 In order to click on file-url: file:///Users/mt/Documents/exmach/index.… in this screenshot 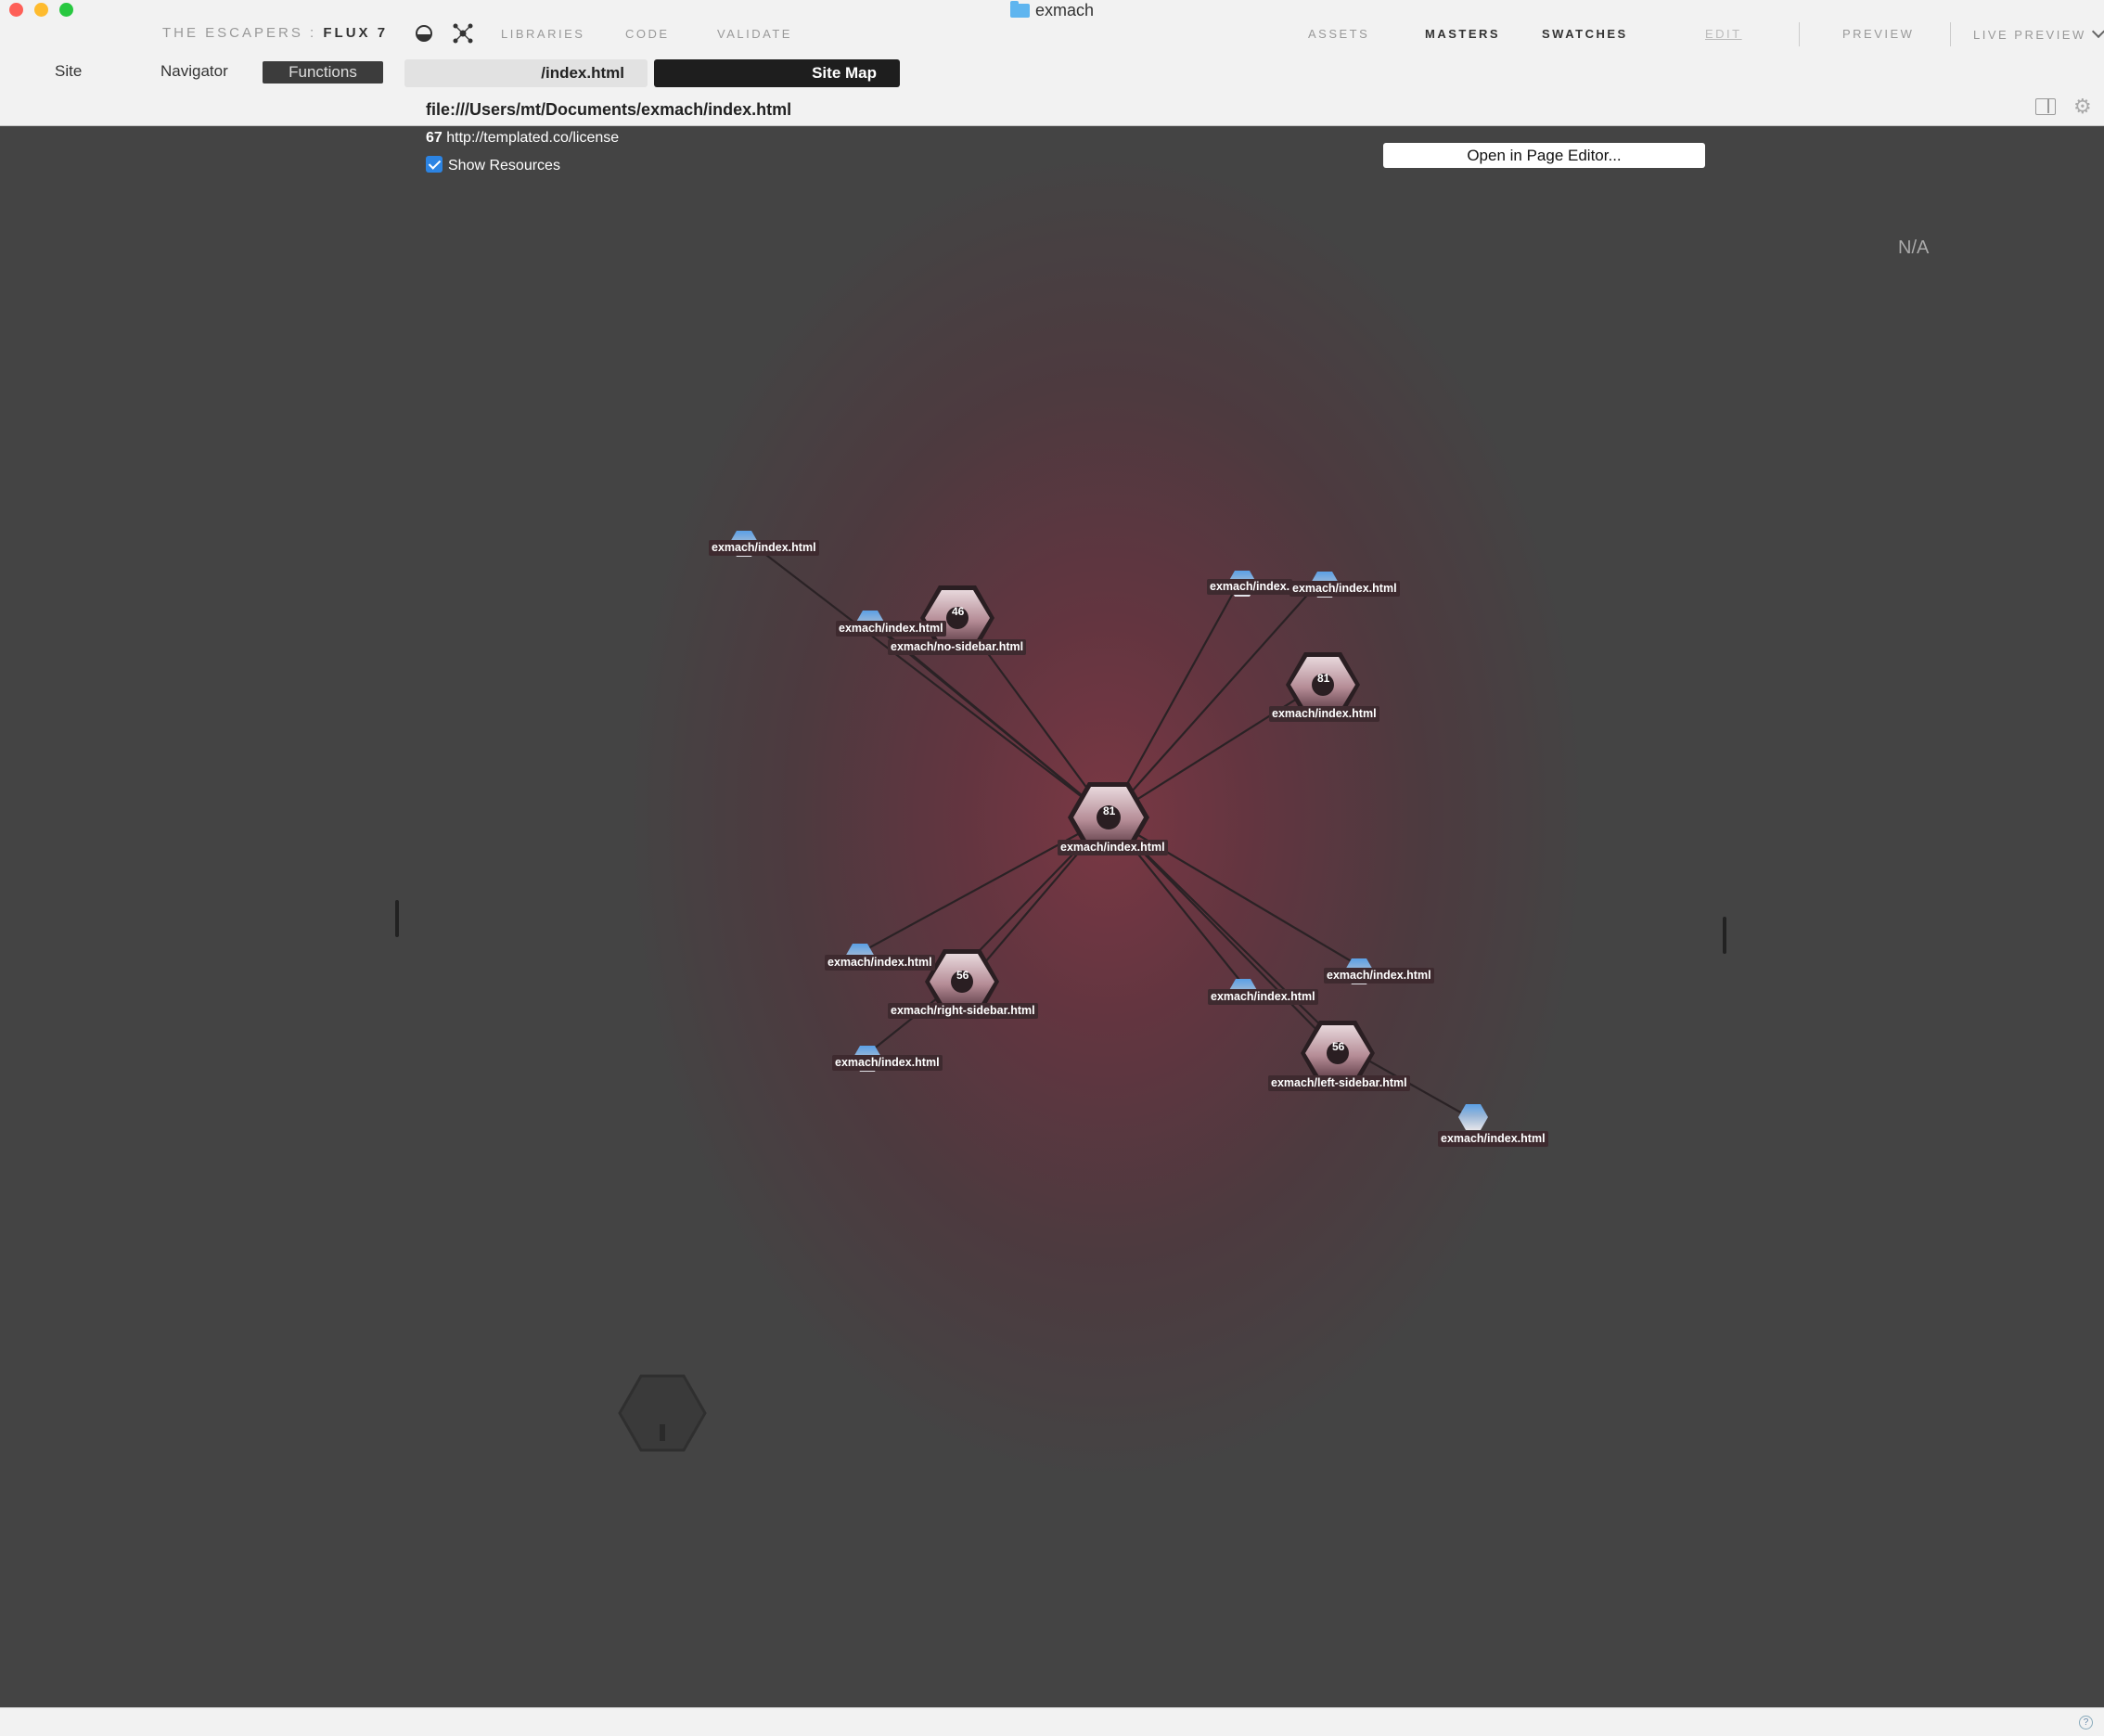, I will do `click(609, 109)`.